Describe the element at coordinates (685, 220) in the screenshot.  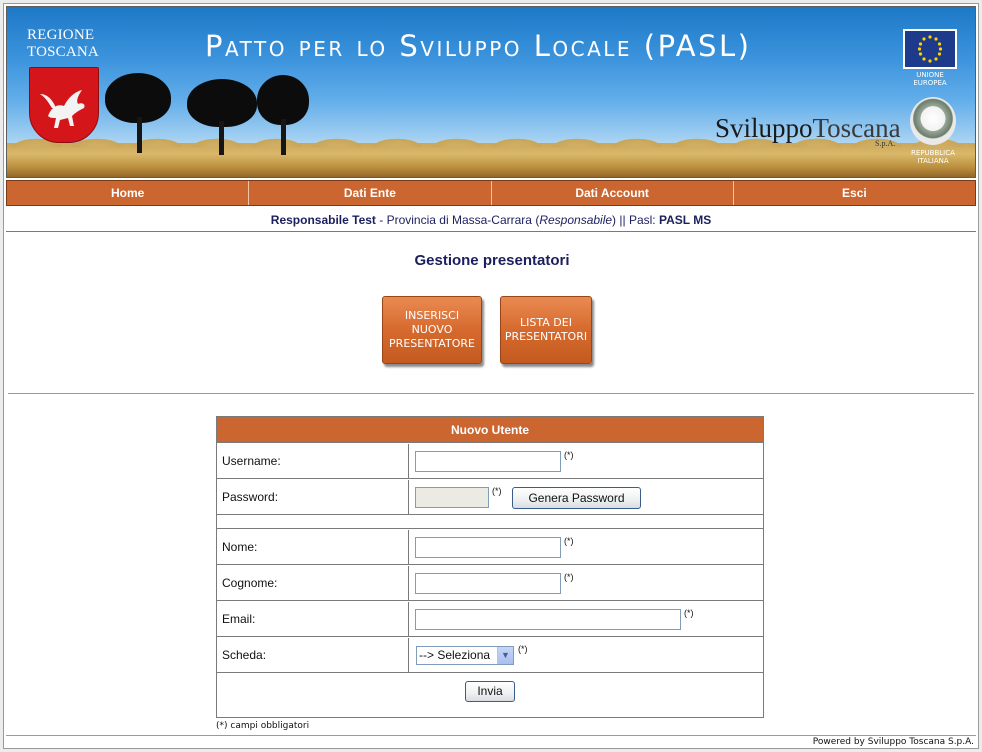
I see `pasl-name: PASL MS` at that location.